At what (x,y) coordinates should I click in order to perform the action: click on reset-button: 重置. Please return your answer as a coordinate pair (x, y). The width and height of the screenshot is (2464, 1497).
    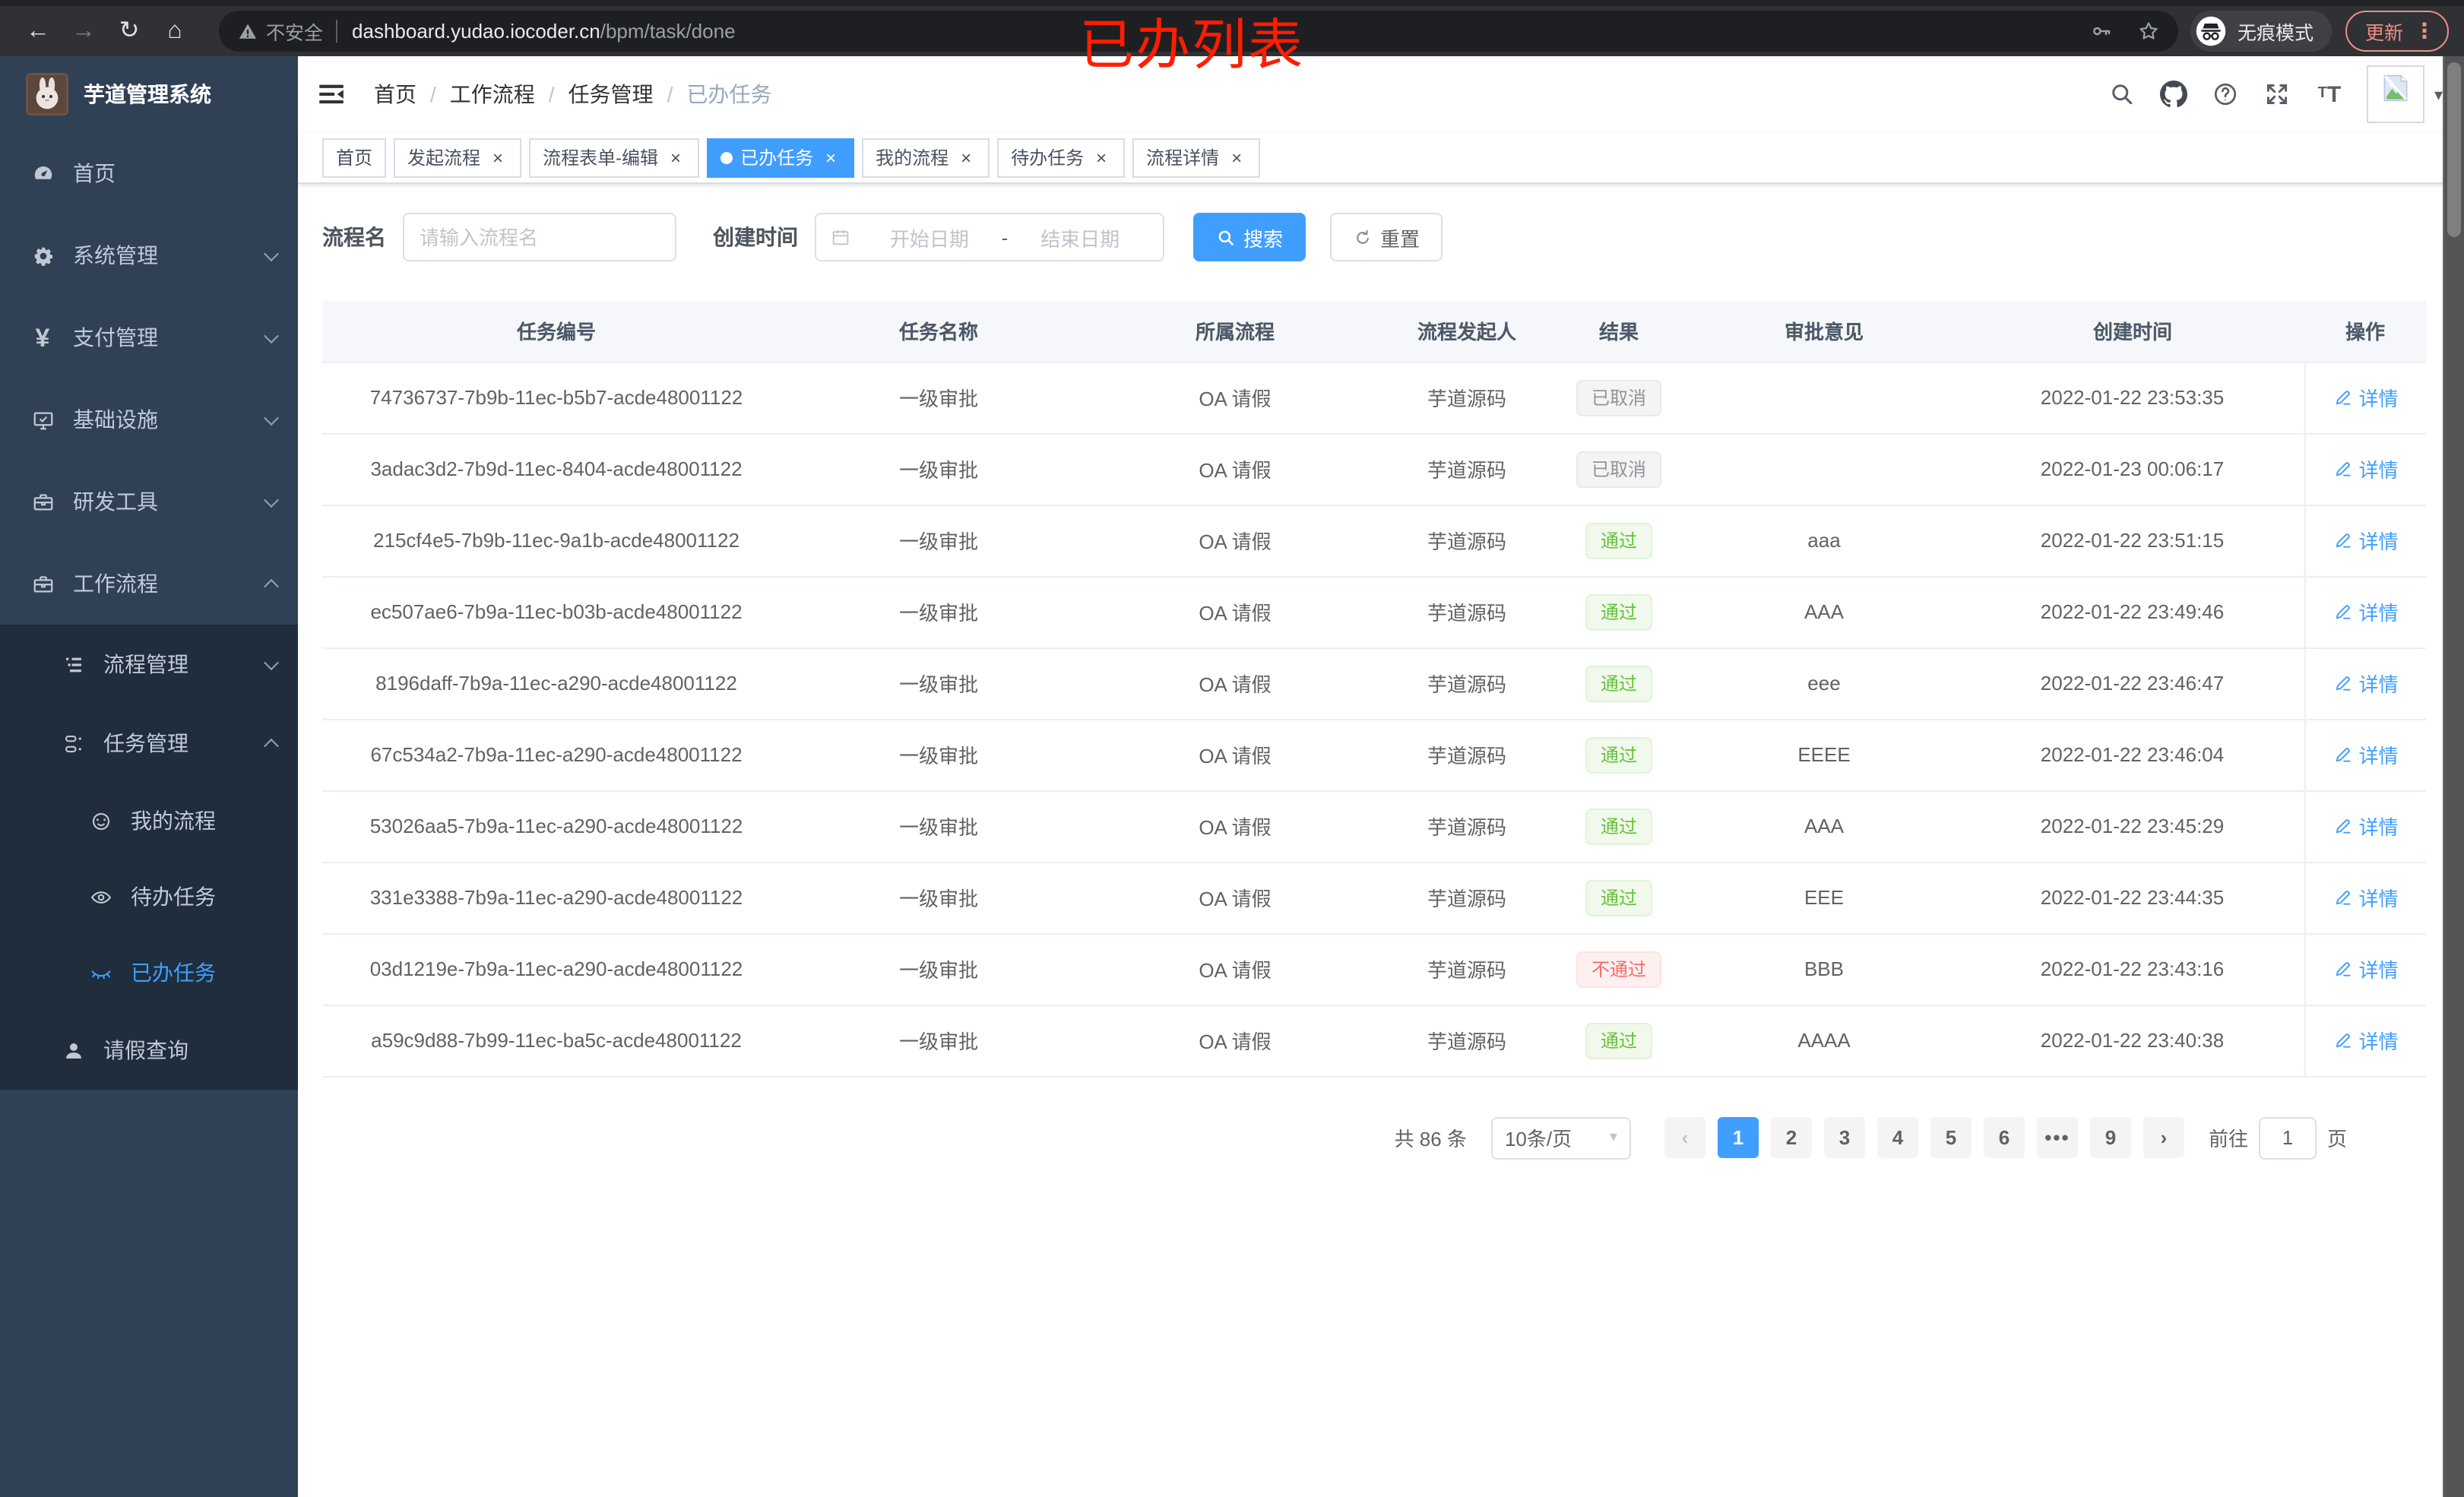
    Looking at the image, I should click on (1386, 237).